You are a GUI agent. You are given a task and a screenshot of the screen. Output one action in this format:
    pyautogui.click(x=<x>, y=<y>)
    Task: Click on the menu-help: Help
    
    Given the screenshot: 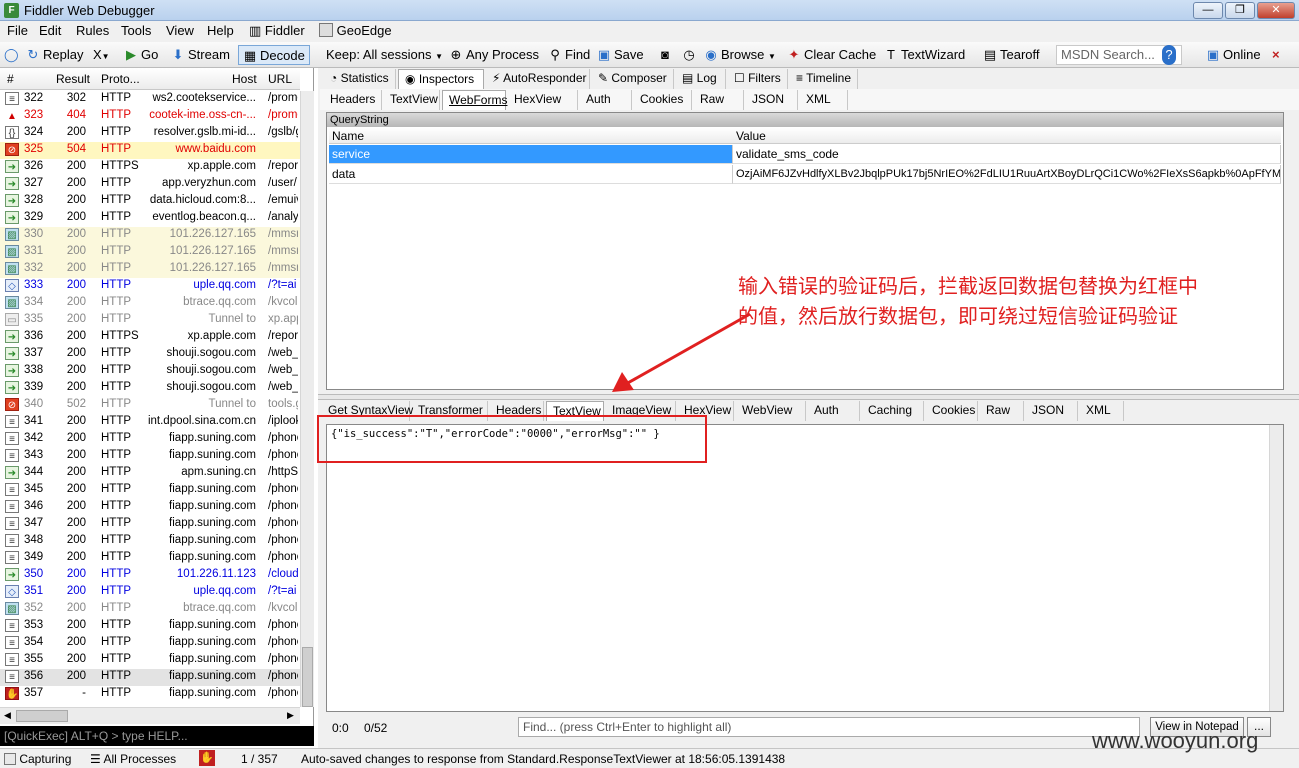 What is the action you would take?
    pyautogui.click(x=220, y=30)
    